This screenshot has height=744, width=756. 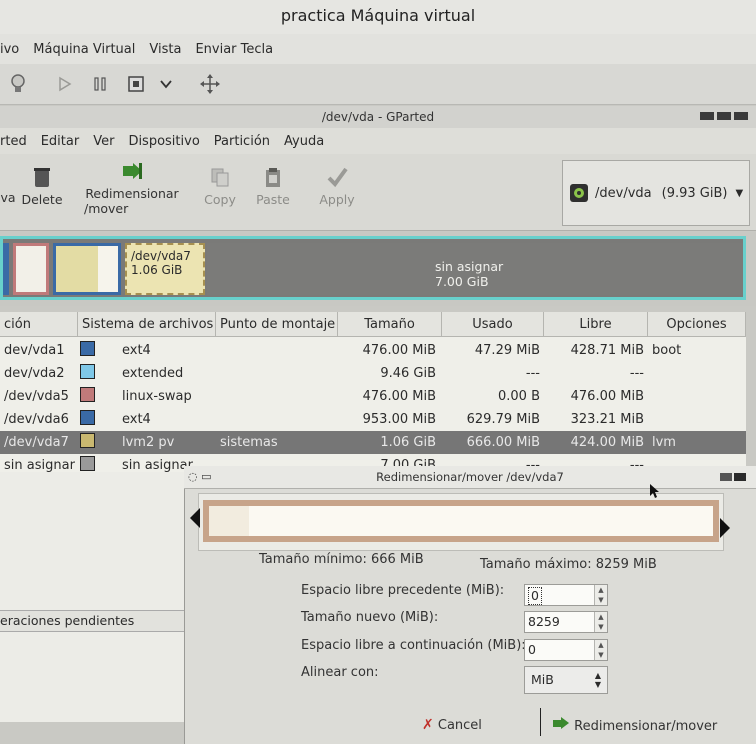 What do you see at coordinates (726, 477) in the screenshot?
I see `dialog-minimize-icon` at bounding box center [726, 477].